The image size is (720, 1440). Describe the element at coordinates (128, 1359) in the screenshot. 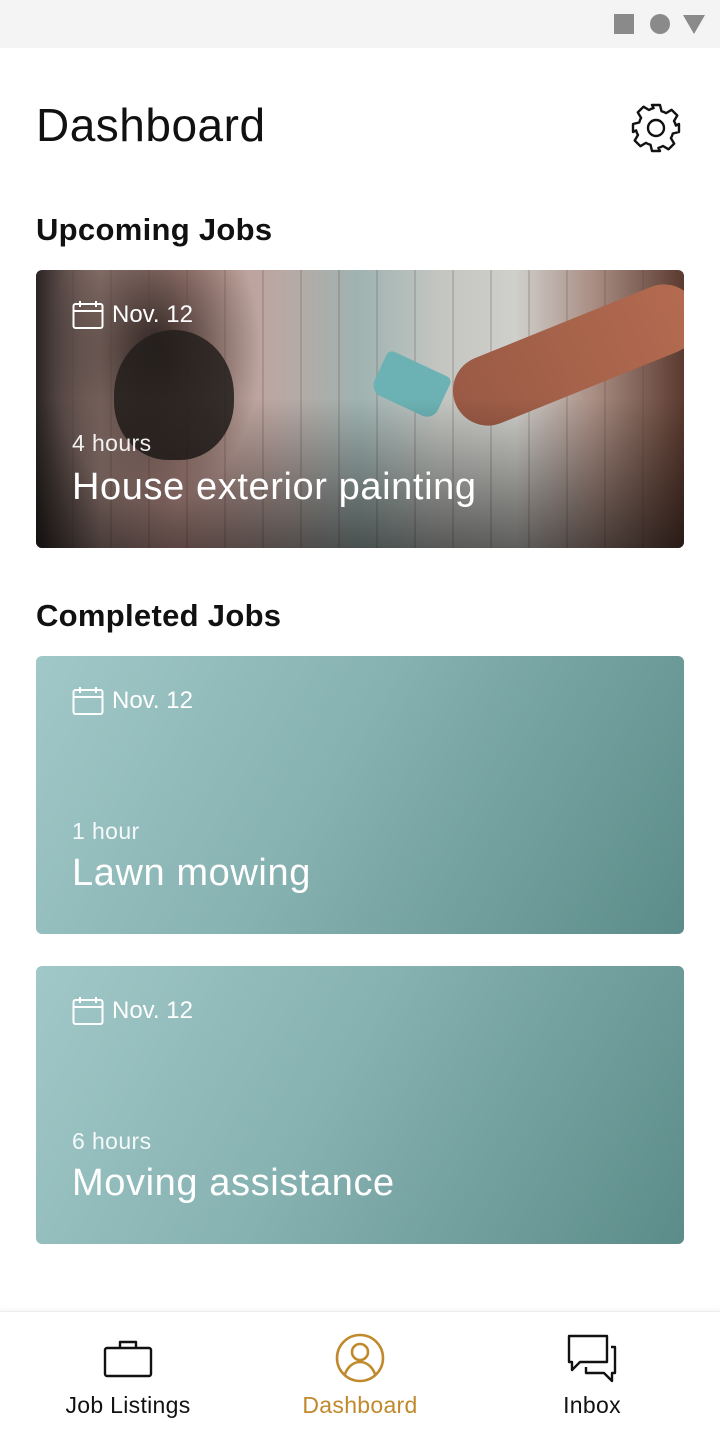

I see `briefcase-icon` at that location.